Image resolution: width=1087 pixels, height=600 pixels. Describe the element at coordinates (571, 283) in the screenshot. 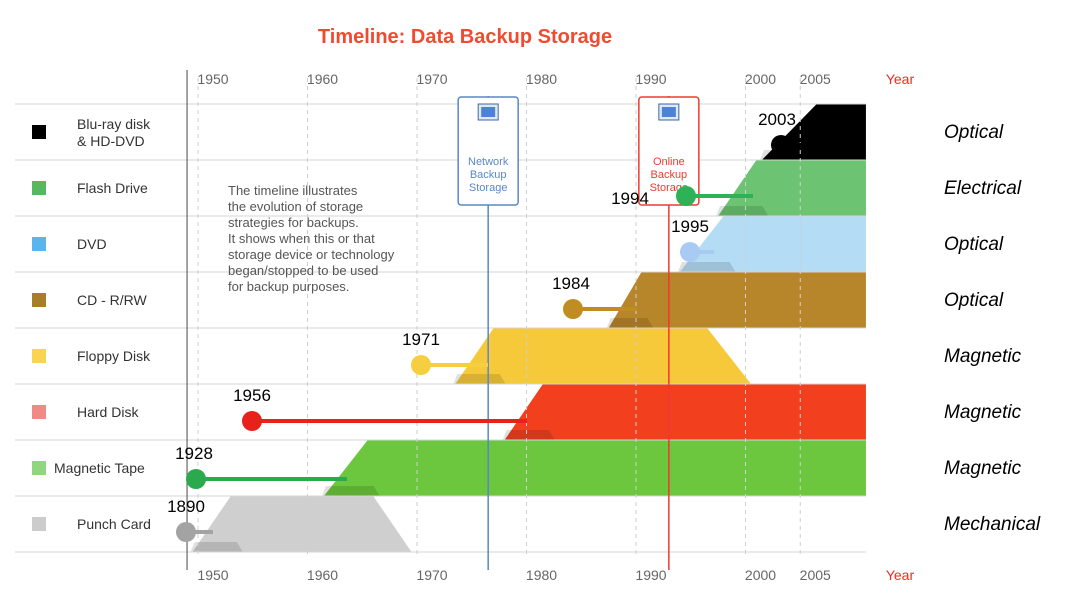

I see `invention-year-label: 1984` at that location.